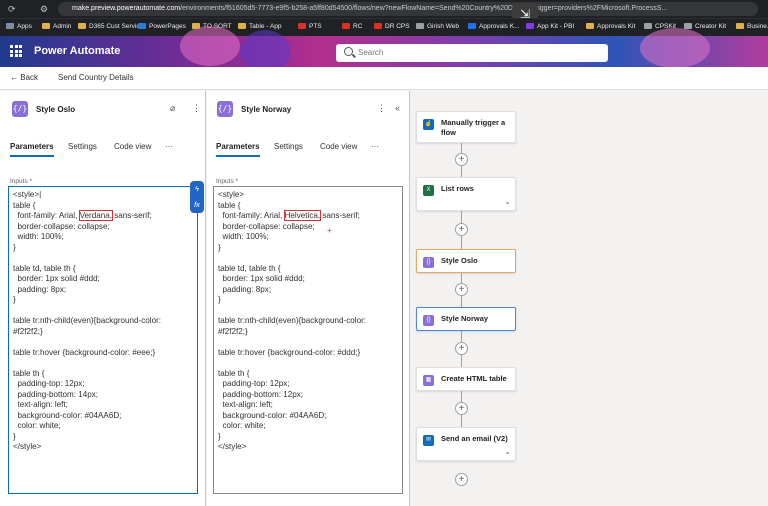 The height and width of the screenshot is (506, 768). Describe the element at coordinates (24, 26) in the screenshot. I see `bookmark-label: Apps` at that location.